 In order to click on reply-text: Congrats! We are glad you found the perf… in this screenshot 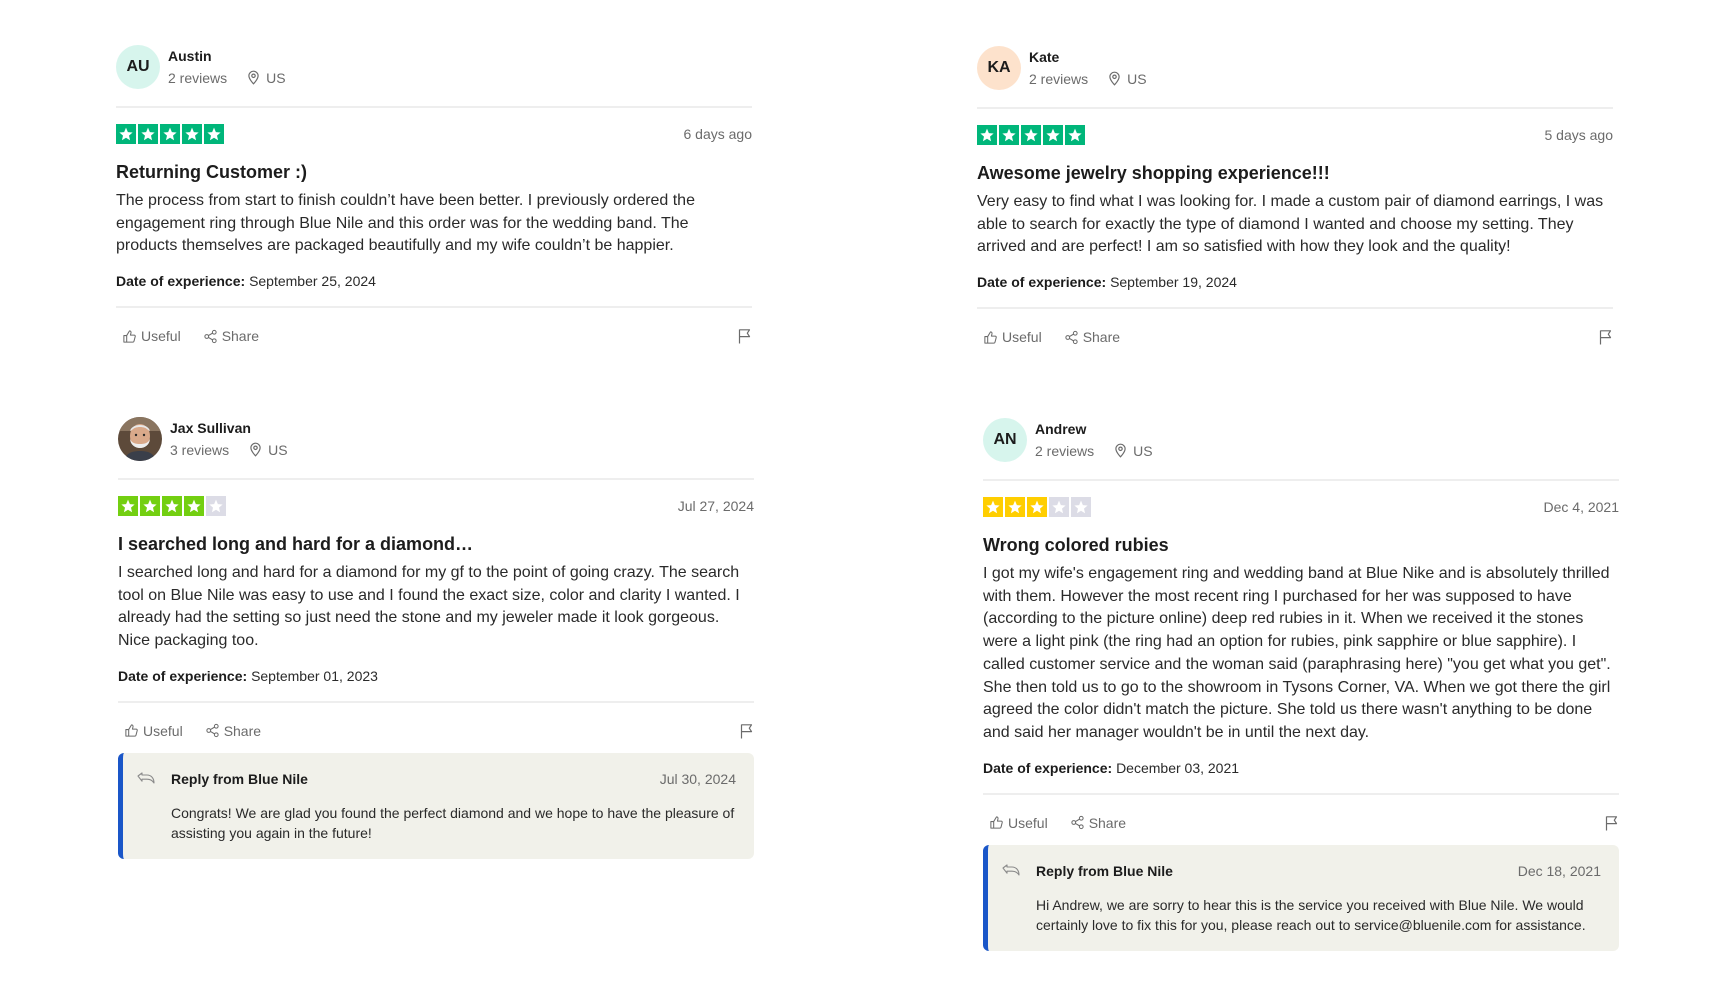, I will do `click(453, 822)`.